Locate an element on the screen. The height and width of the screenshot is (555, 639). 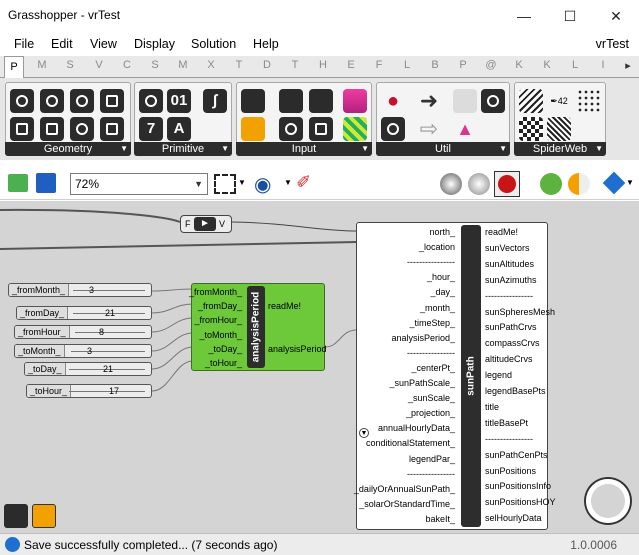
tabs-more-icon: ▸ is located at coordinates (628, 65).